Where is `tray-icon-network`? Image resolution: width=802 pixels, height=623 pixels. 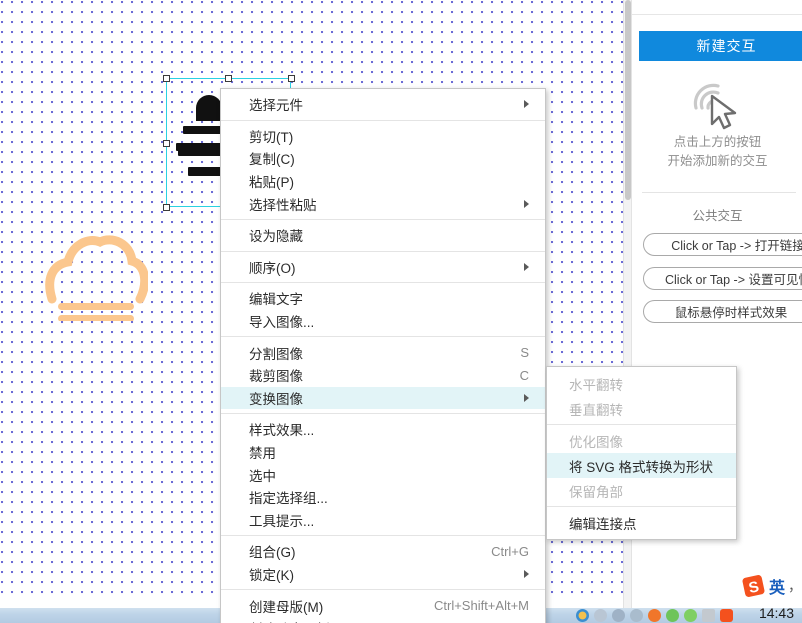 tray-icon-network is located at coordinates (618, 615).